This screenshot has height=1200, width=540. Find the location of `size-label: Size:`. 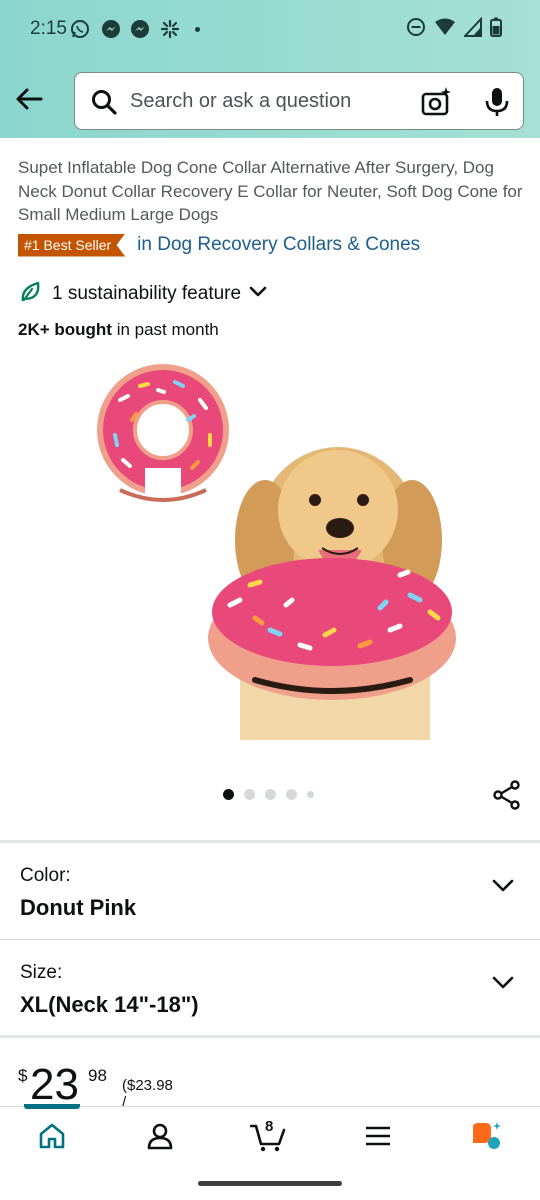

size-label: Size: is located at coordinates (41, 972).